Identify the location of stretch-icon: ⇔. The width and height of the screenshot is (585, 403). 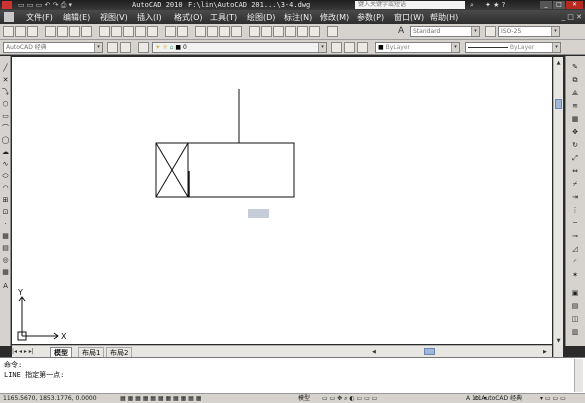
(575, 171).